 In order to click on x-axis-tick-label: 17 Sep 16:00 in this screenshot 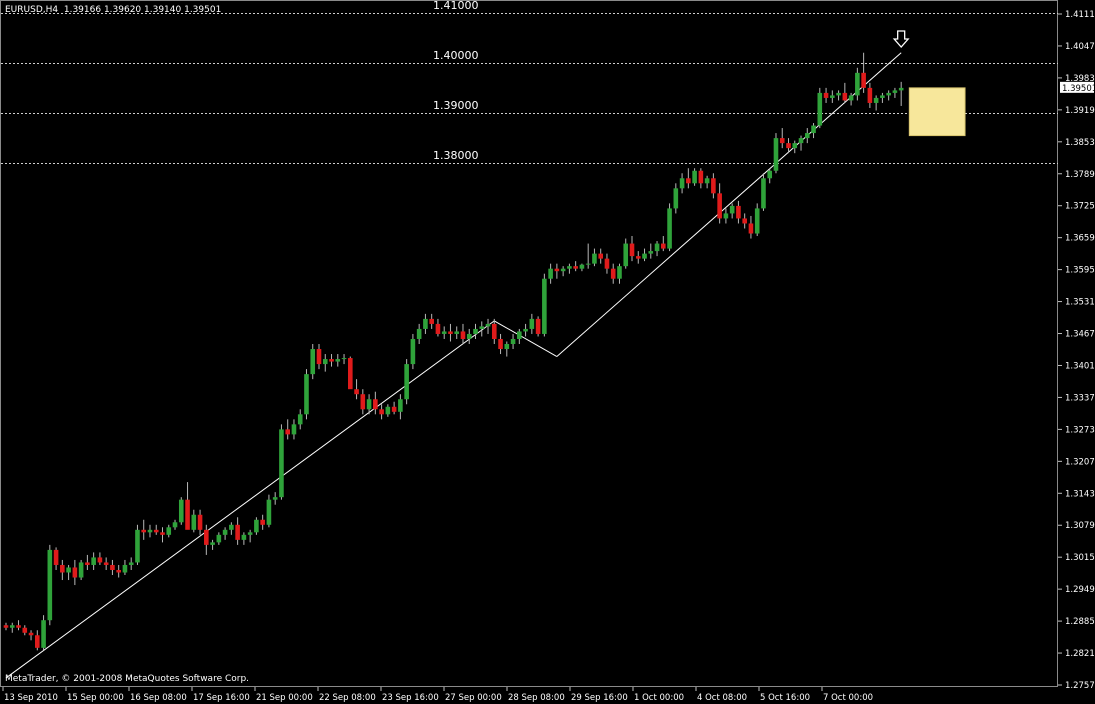, I will do `click(221, 698)`.